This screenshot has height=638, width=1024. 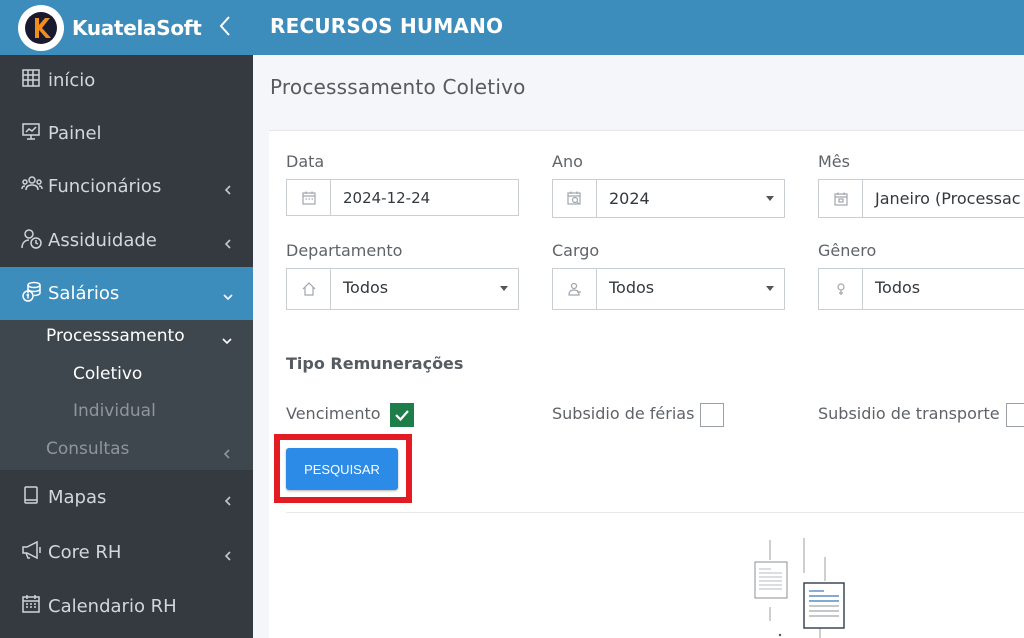 I want to click on mes-select: Janeiro (Processac, so click(x=921, y=198).